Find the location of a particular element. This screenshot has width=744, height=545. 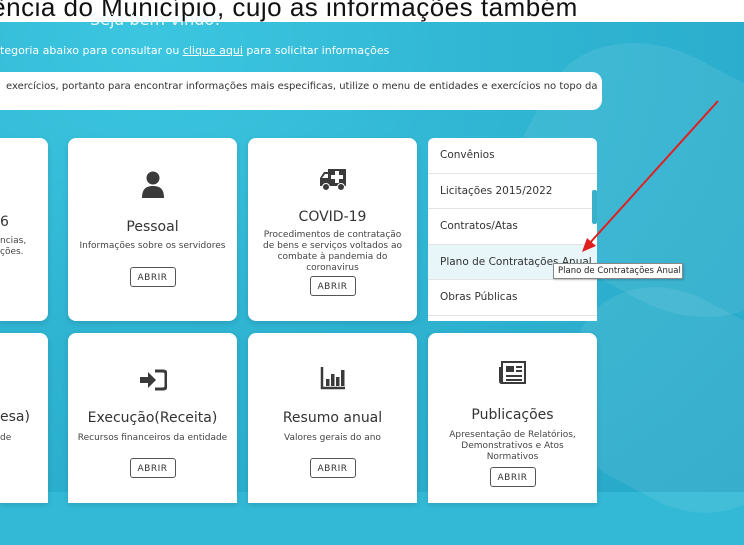

card-partial-desc-1: ncias, is located at coordinates (13, 241).